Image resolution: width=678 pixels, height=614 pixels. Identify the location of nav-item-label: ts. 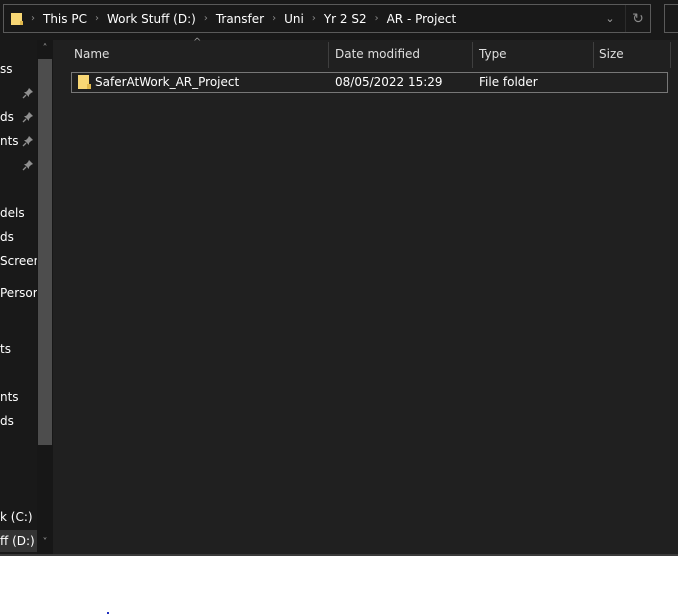
(5, 349).